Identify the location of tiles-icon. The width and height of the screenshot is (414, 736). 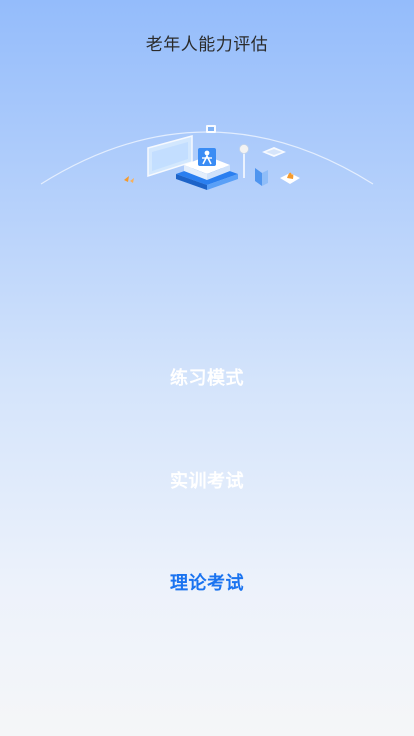
(274, 152).